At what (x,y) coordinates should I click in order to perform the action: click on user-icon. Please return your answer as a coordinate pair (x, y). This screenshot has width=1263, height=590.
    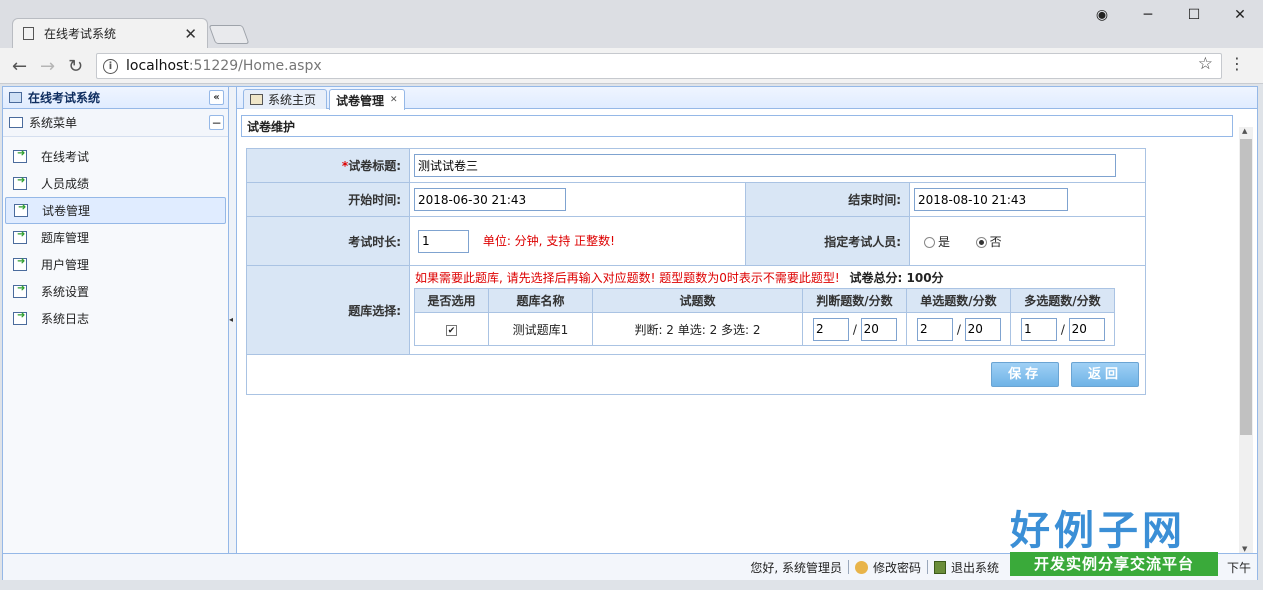
    Looking at the image, I should click on (861, 567).